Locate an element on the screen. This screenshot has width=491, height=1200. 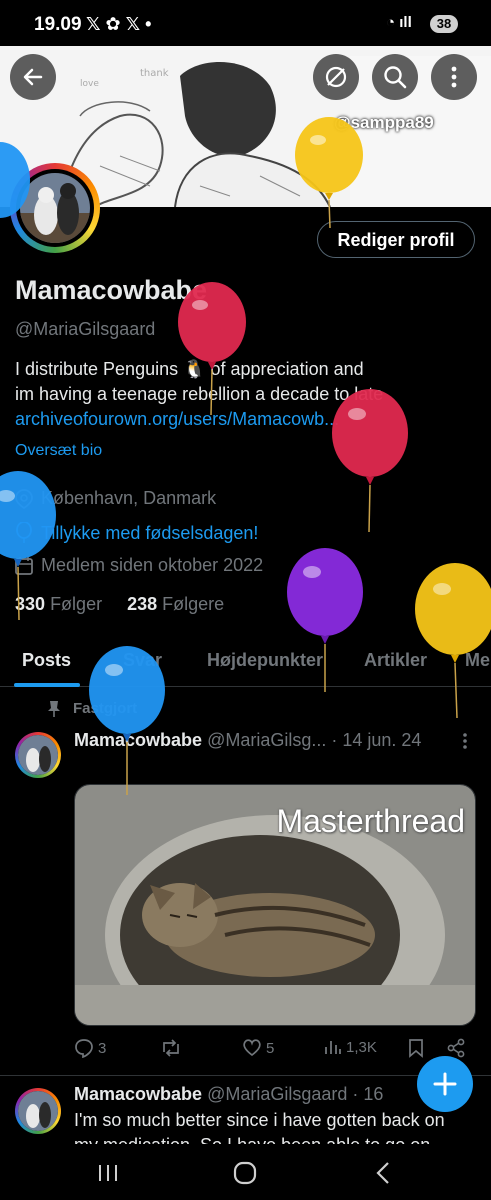
home-circle-icon is located at coordinates (245, 1173).